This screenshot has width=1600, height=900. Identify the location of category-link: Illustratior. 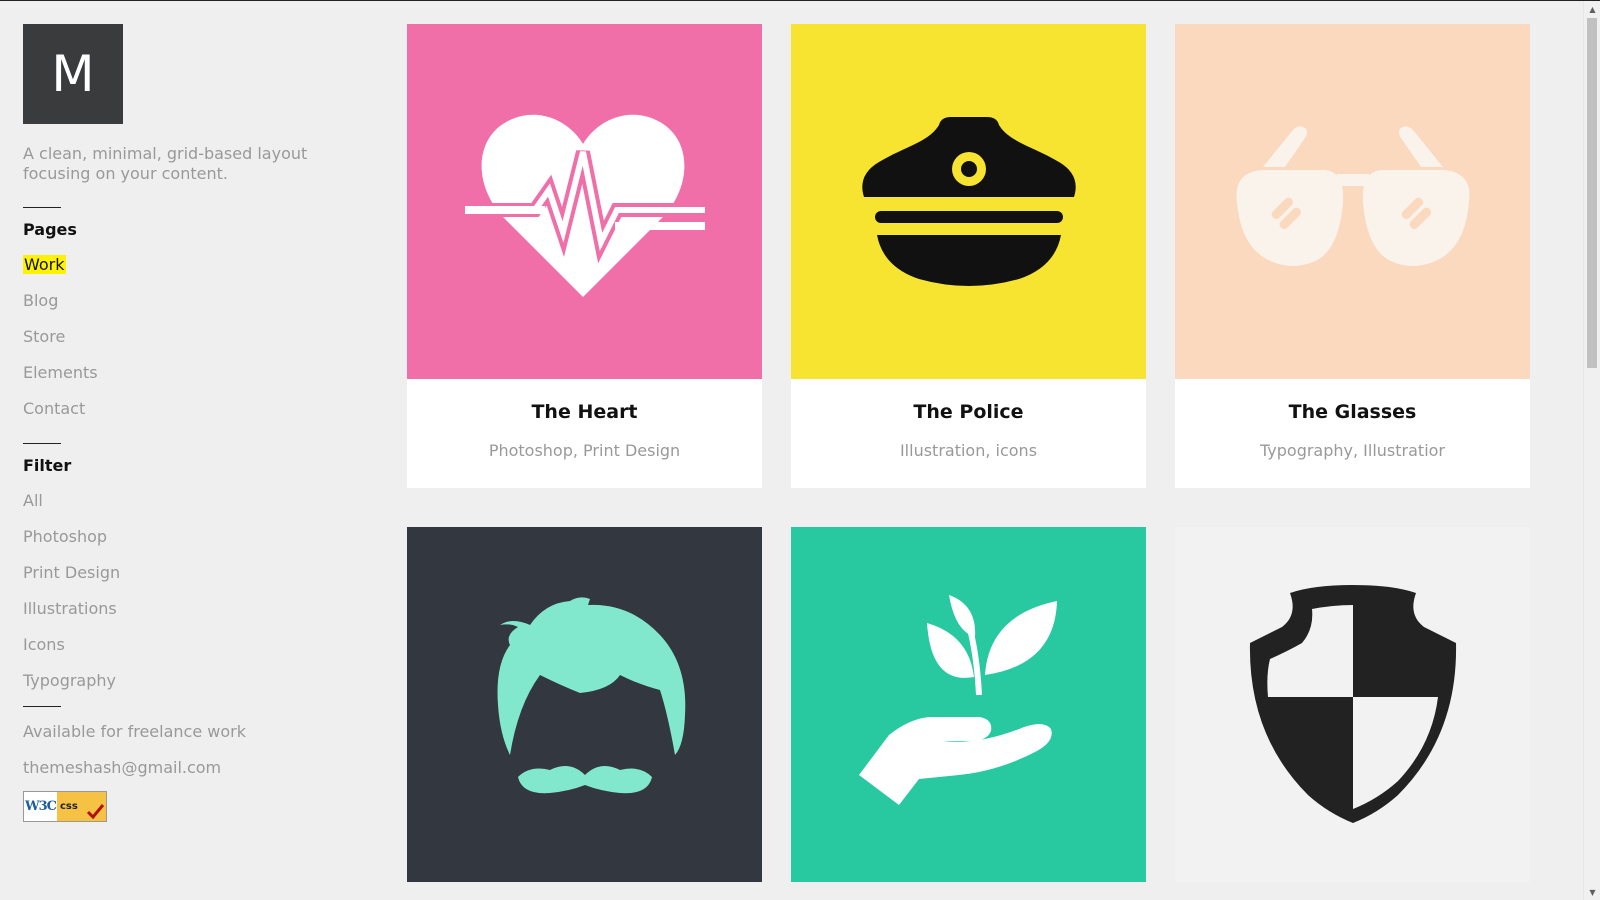
(1404, 450).